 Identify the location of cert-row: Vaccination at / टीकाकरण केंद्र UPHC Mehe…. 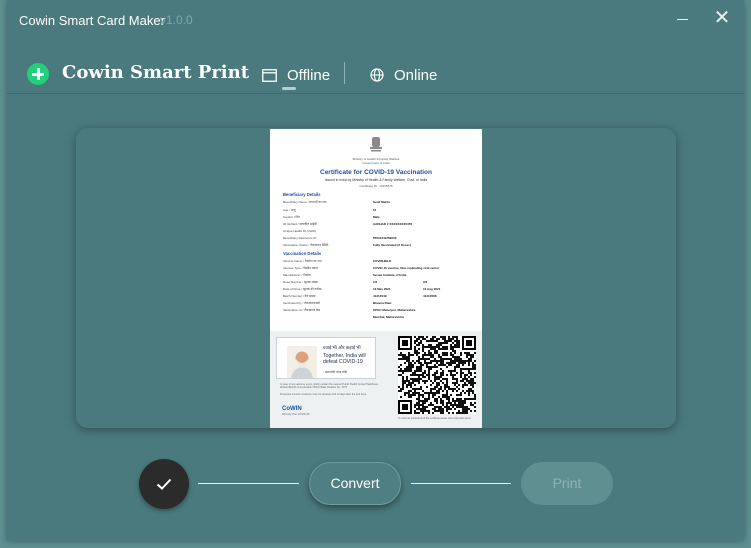
(349, 310).